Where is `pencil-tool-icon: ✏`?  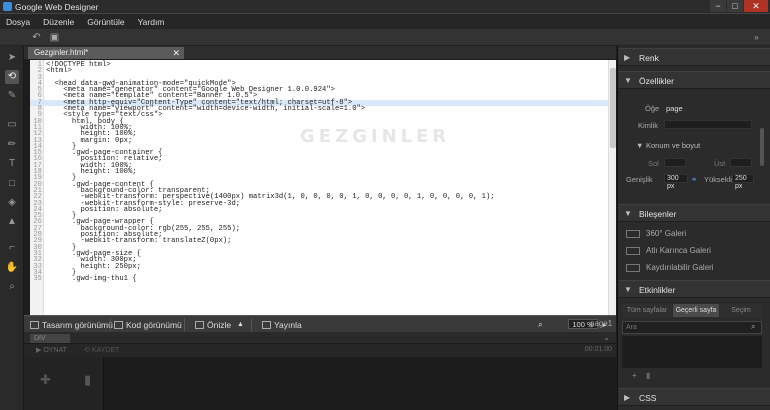
pencil-tool-icon: ✏ is located at coordinates (12, 145).